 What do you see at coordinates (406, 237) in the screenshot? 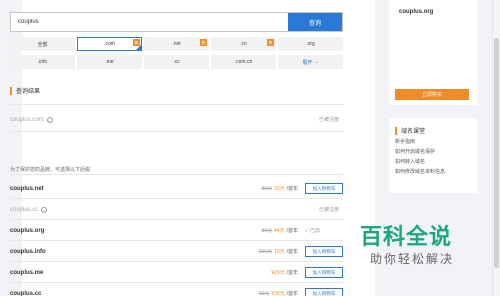
I see `watermark-title: 百科全说` at bounding box center [406, 237].